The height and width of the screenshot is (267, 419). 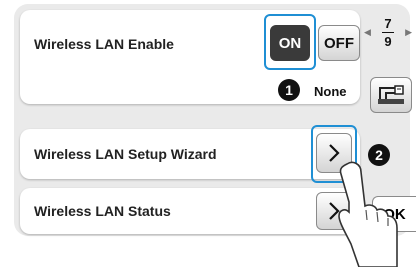 I want to click on triangle-right-icon: ▶, so click(x=408, y=32).